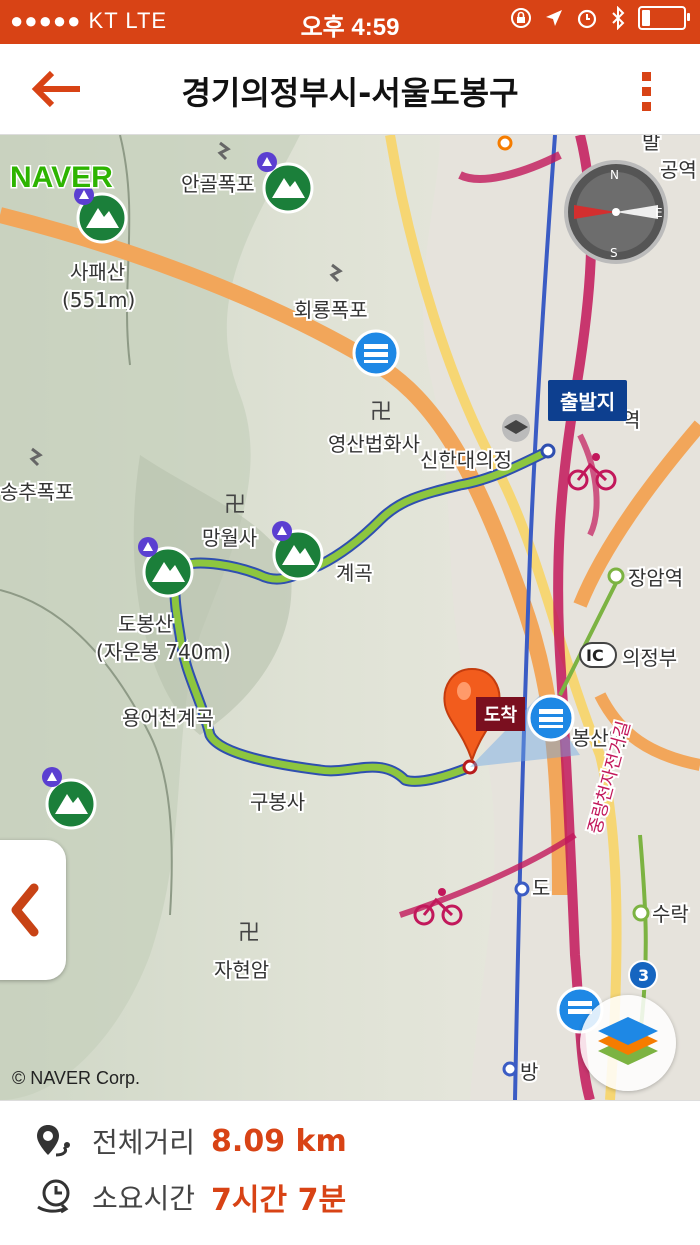  I want to click on map-label: 사패산, so click(97, 272).